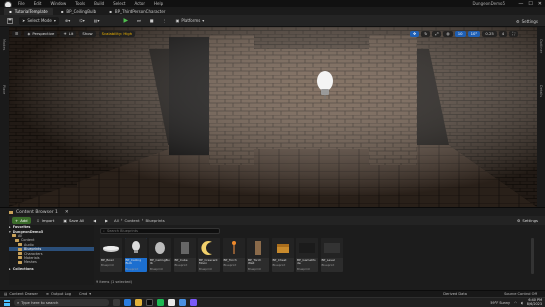 This screenshot has width=545, height=307. What do you see at coordinates (17, 33) in the screenshot?
I see `viewport-options-button: ☰` at bounding box center [17, 33].